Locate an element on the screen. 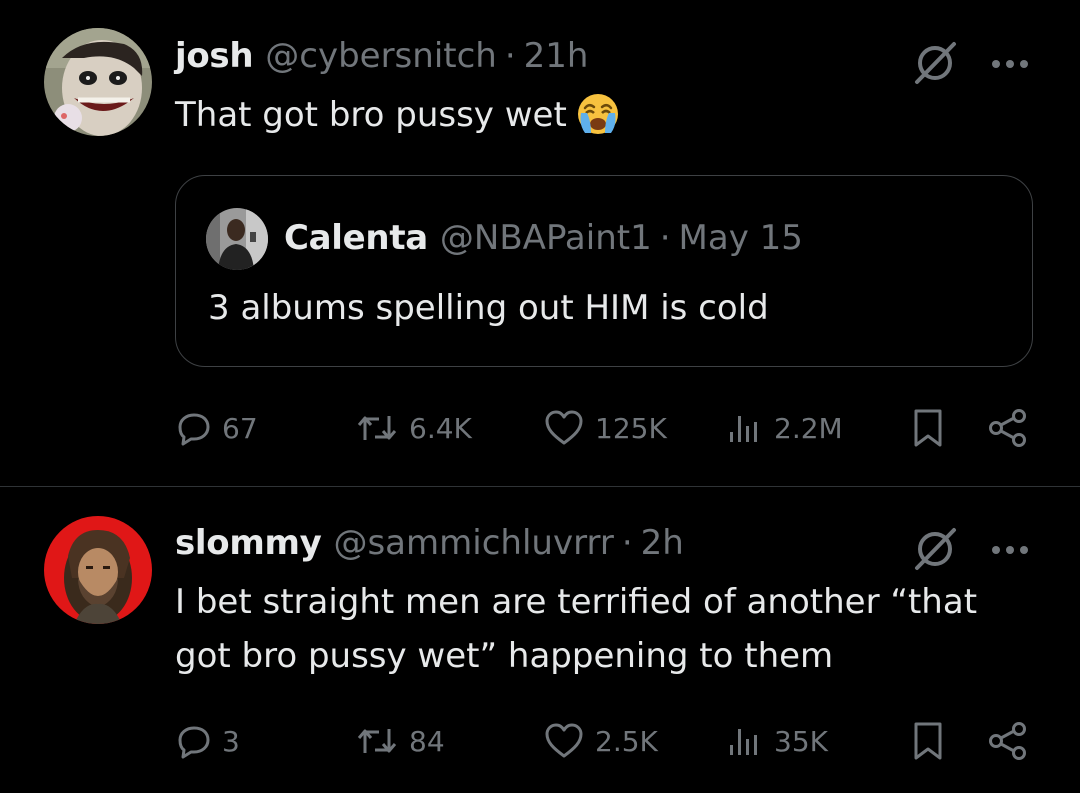 The width and height of the screenshot is (1080, 793). quote-author-handle: @NBAPaint1 is located at coordinates (546, 238).